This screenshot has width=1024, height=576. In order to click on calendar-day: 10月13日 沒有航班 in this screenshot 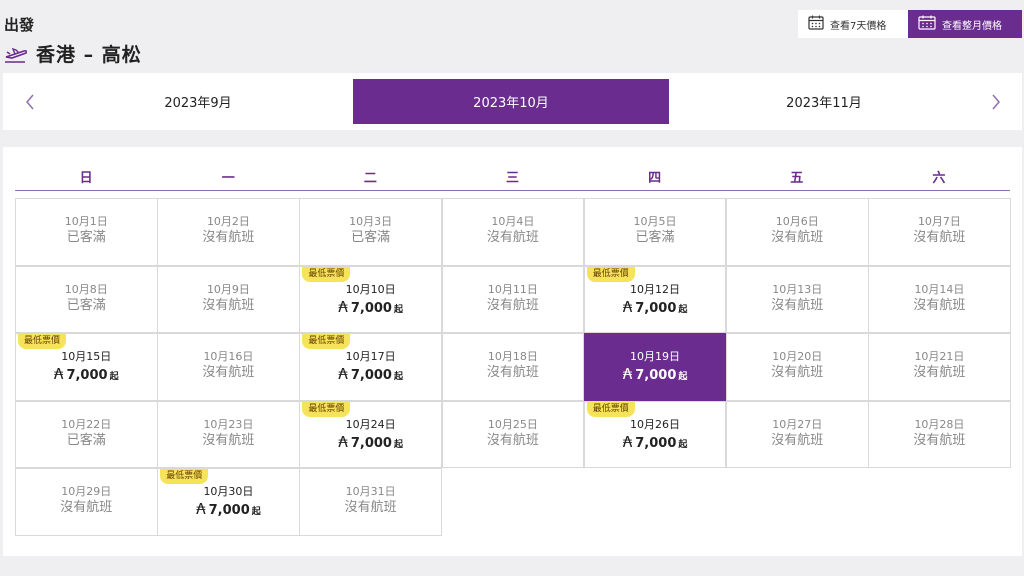, I will do `click(797, 299)`.